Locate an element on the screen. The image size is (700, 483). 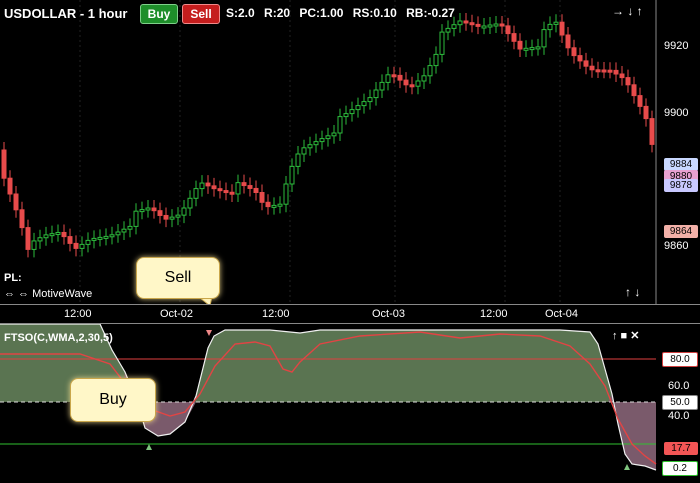
oscillator-title: FTSO(C,WMA,2,30,5) is located at coordinates (58, 338).